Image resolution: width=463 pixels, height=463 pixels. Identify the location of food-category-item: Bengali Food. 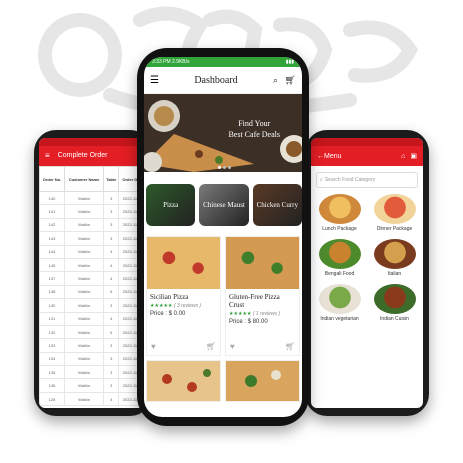
(339, 260).